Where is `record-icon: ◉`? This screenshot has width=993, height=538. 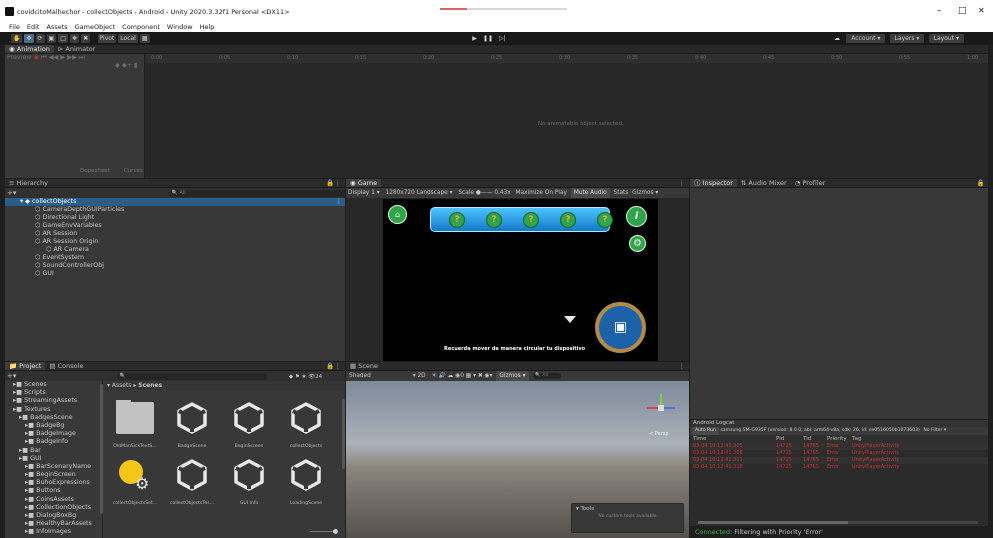
record-icon: ◉ is located at coordinates (37, 57).